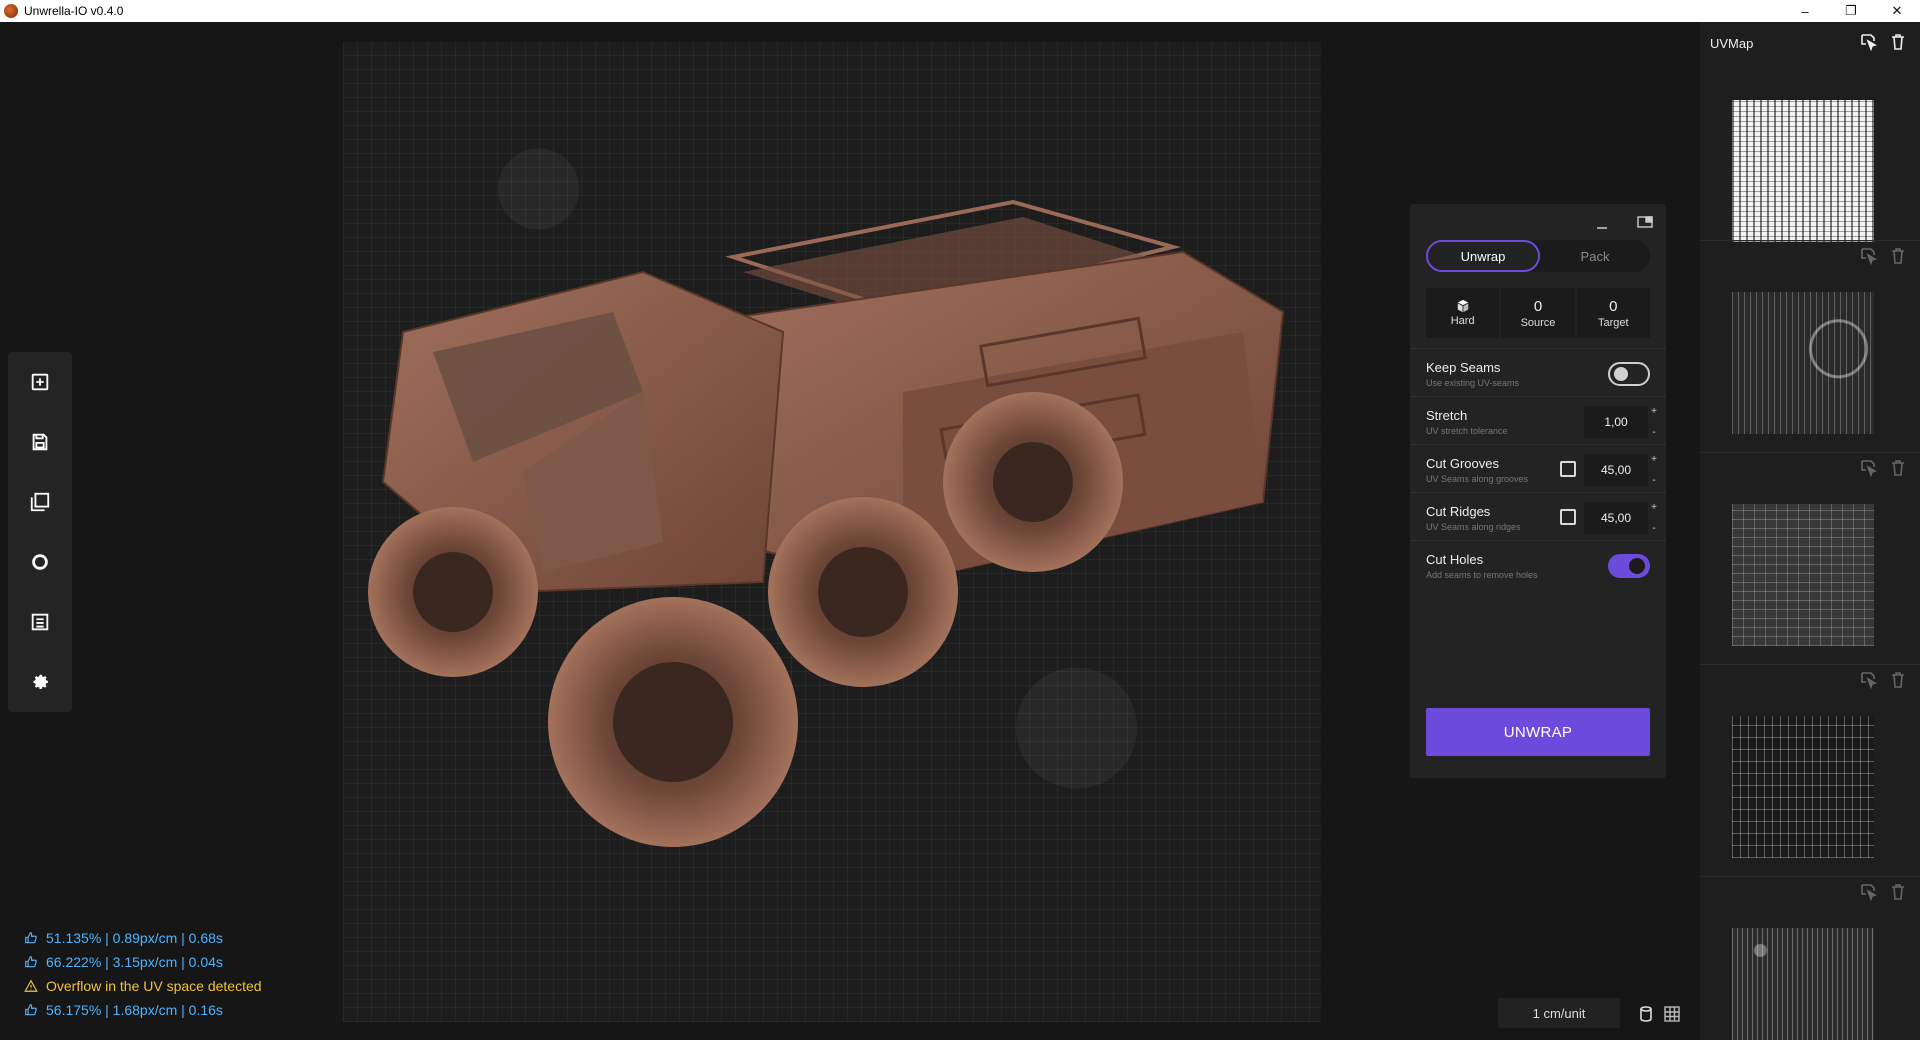  I want to click on mesh-stats: Hard 0 Source 0 Target, so click(1538, 313).